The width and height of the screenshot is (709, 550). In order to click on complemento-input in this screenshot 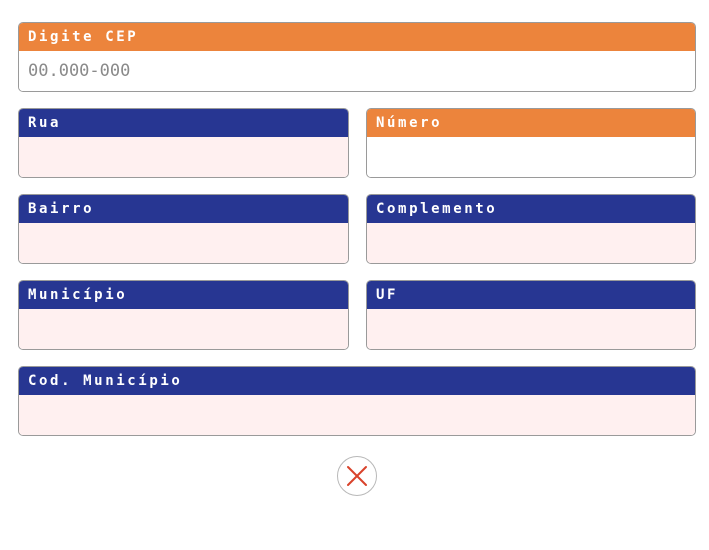, I will do `click(531, 243)`.